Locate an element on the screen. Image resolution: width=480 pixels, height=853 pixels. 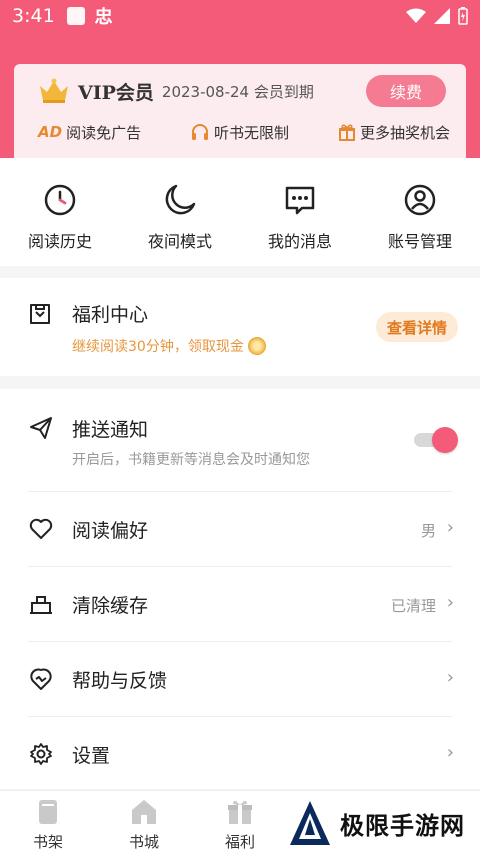
tab-store: 书城 is located at coordinates (144, 822).